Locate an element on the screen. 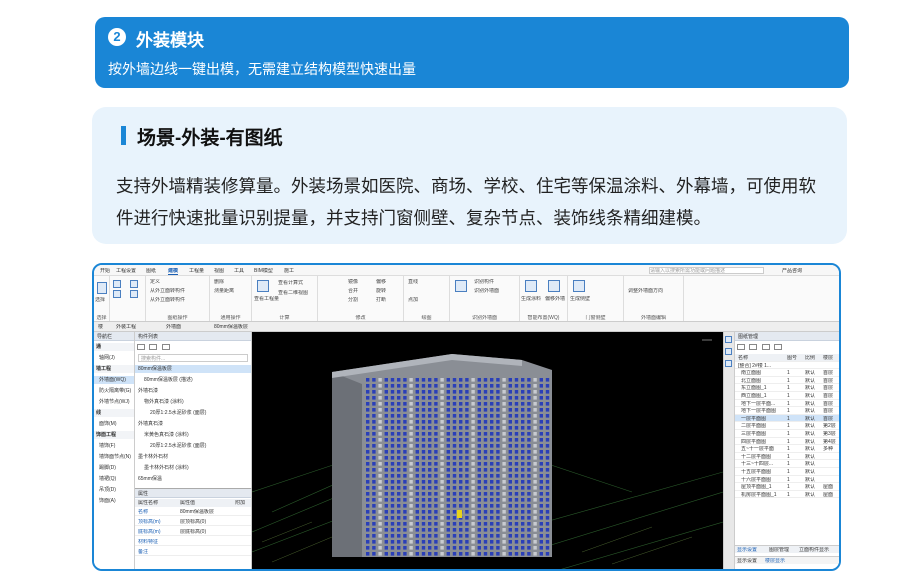 The image size is (905, 579). grid-icon is located at coordinates (134, 284).